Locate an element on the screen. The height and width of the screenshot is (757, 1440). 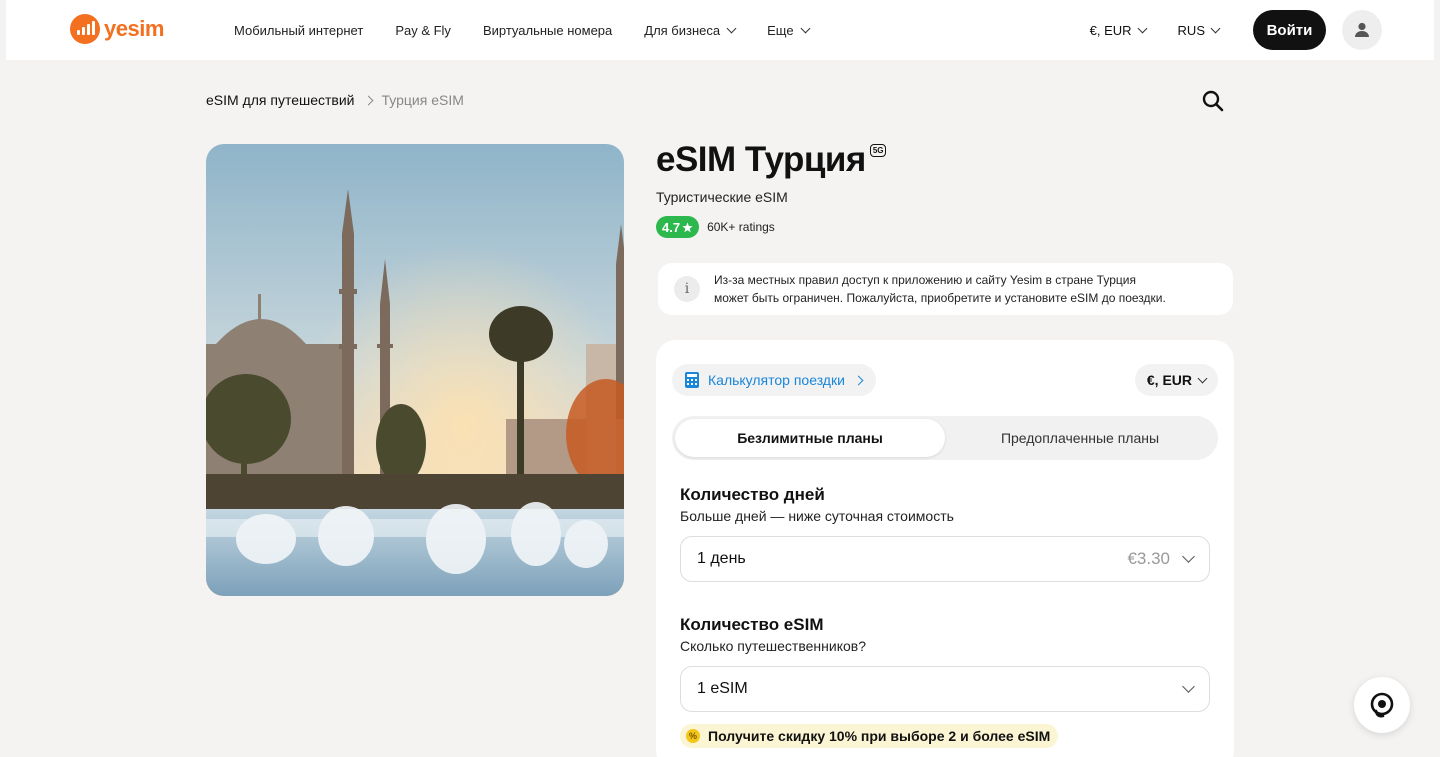
esim-section-subtitle: Сколько путешественников? is located at coordinates (773, 646).